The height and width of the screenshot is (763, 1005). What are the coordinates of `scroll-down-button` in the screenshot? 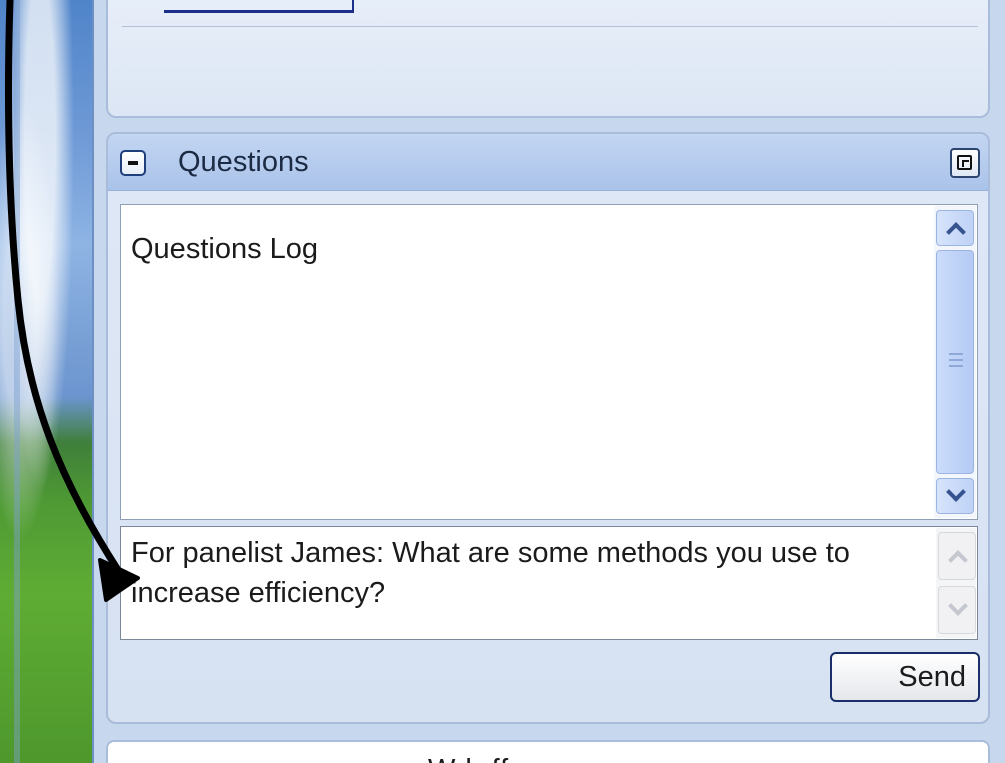 It's located at (955, 496).